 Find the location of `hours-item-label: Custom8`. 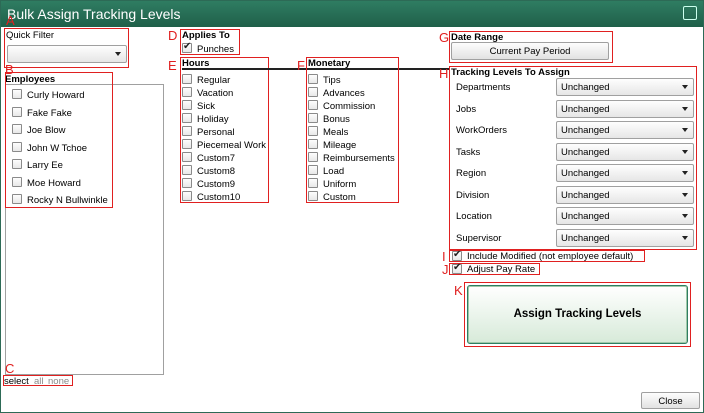

hours-item-label: Custom8 is located at coordinates (216, 171).